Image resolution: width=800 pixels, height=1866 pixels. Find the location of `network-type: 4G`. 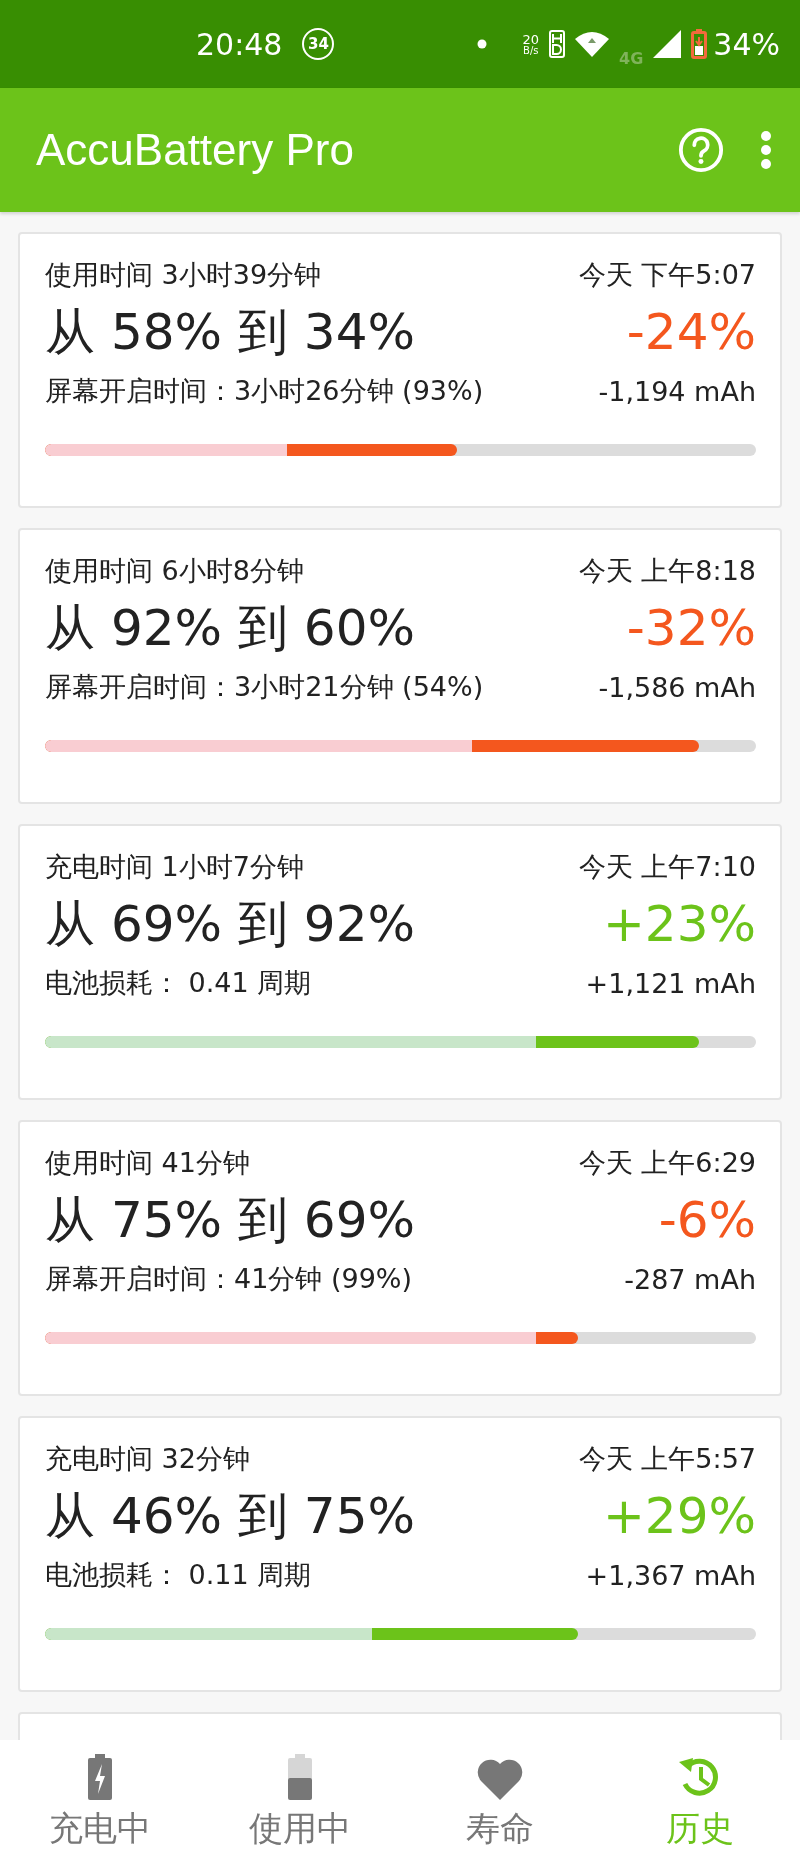

network-type: 4G is located at coordinates (631, 58).